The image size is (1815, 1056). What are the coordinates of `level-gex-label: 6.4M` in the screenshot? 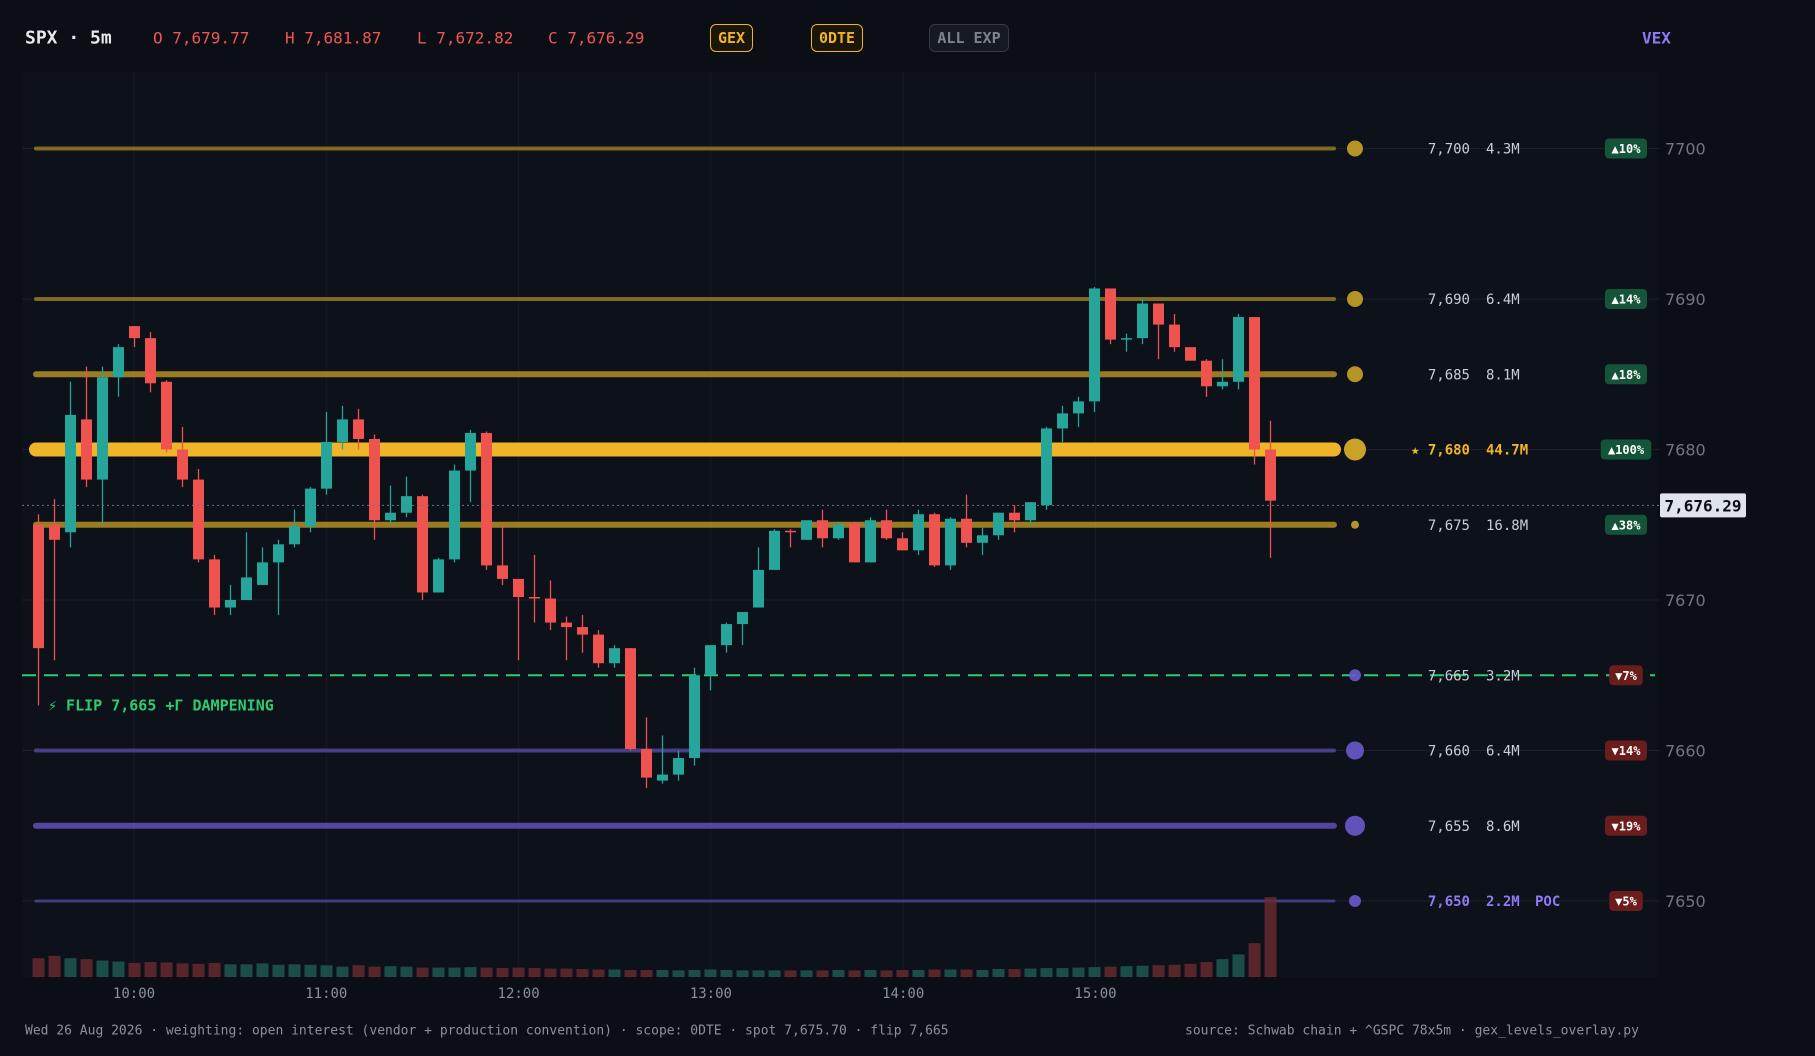 It's located at (1503, 752).